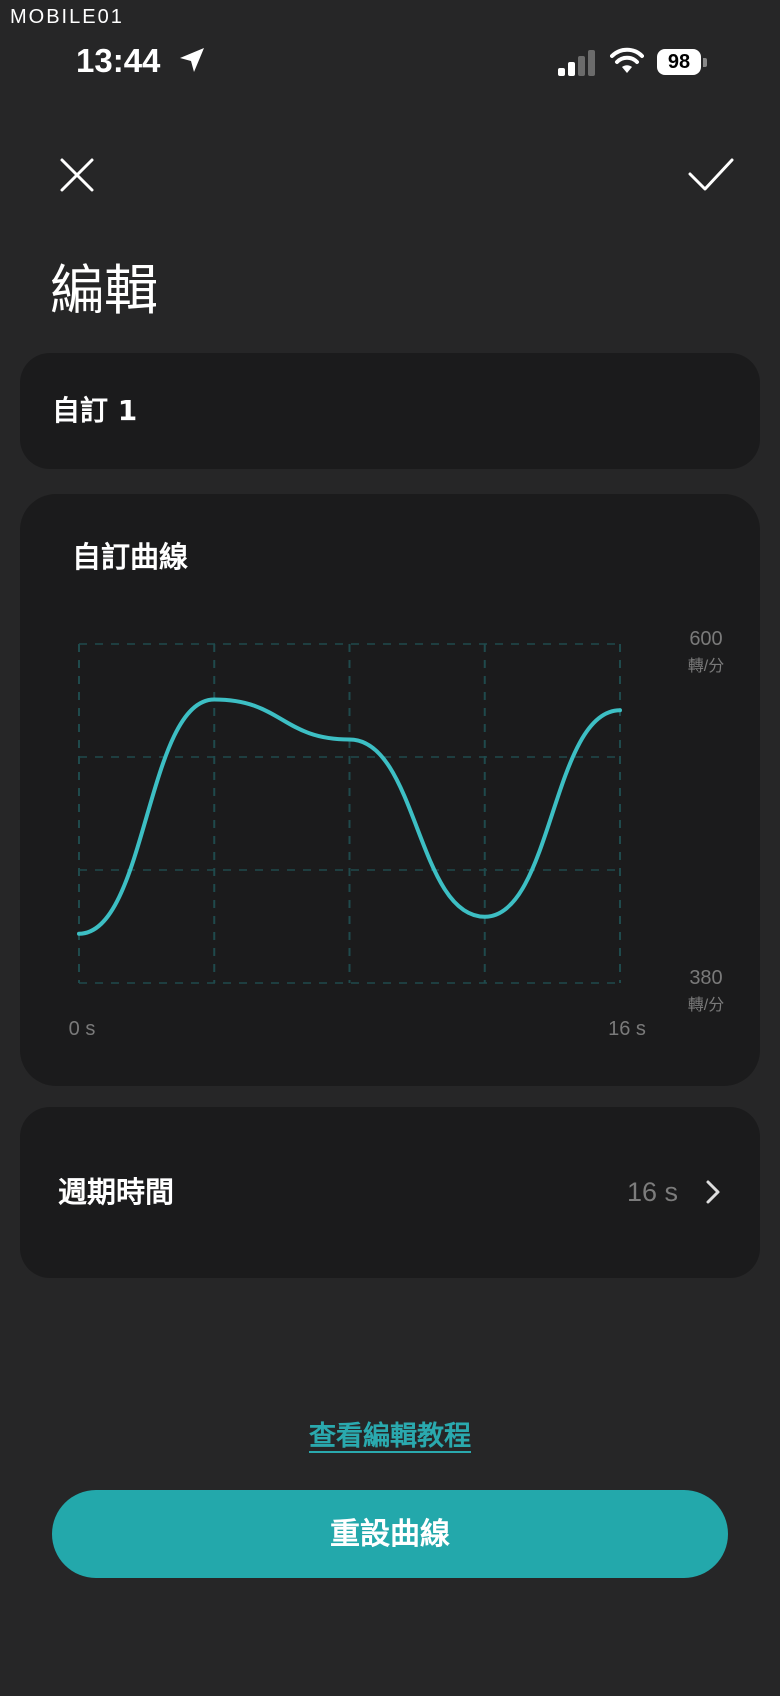  What do you see at coordinates (95, 410) in the screenshot?
I see `profile-name: 自訂 1` at bounding box center [95, 410].